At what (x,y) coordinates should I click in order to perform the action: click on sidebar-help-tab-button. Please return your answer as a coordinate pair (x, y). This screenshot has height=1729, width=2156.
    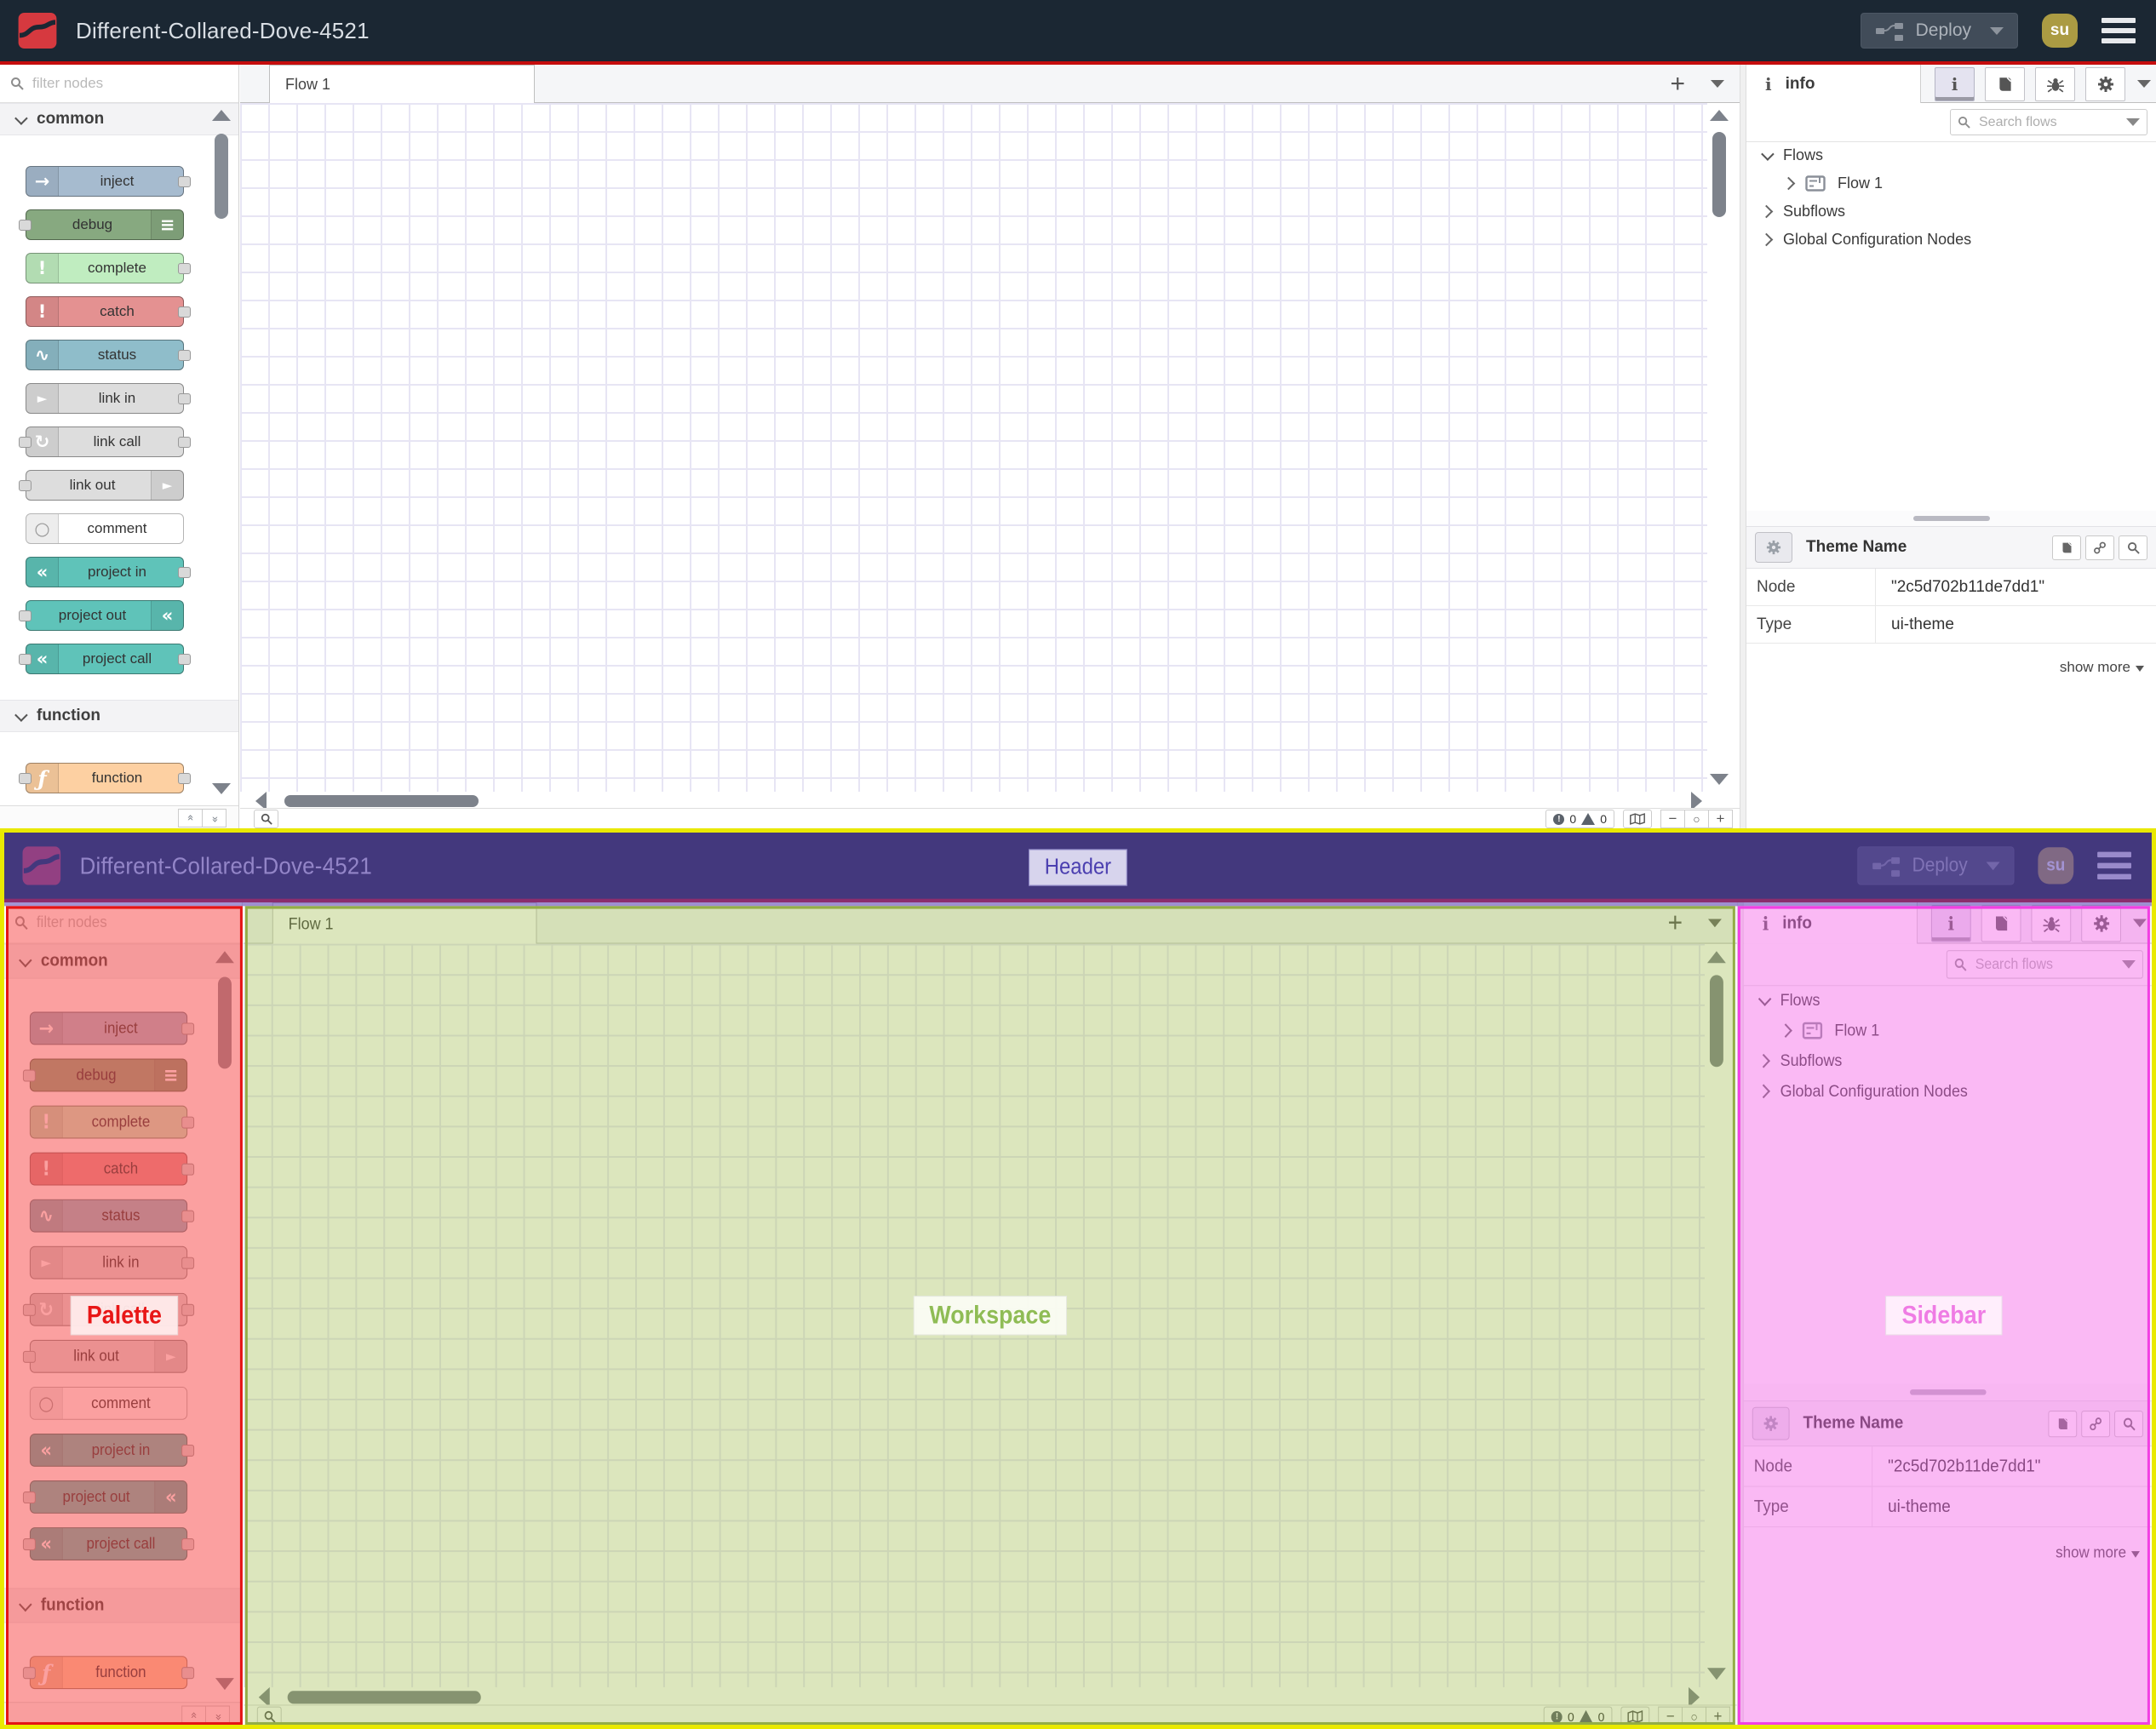
    Looking at the image, I should click on (2005, 84).